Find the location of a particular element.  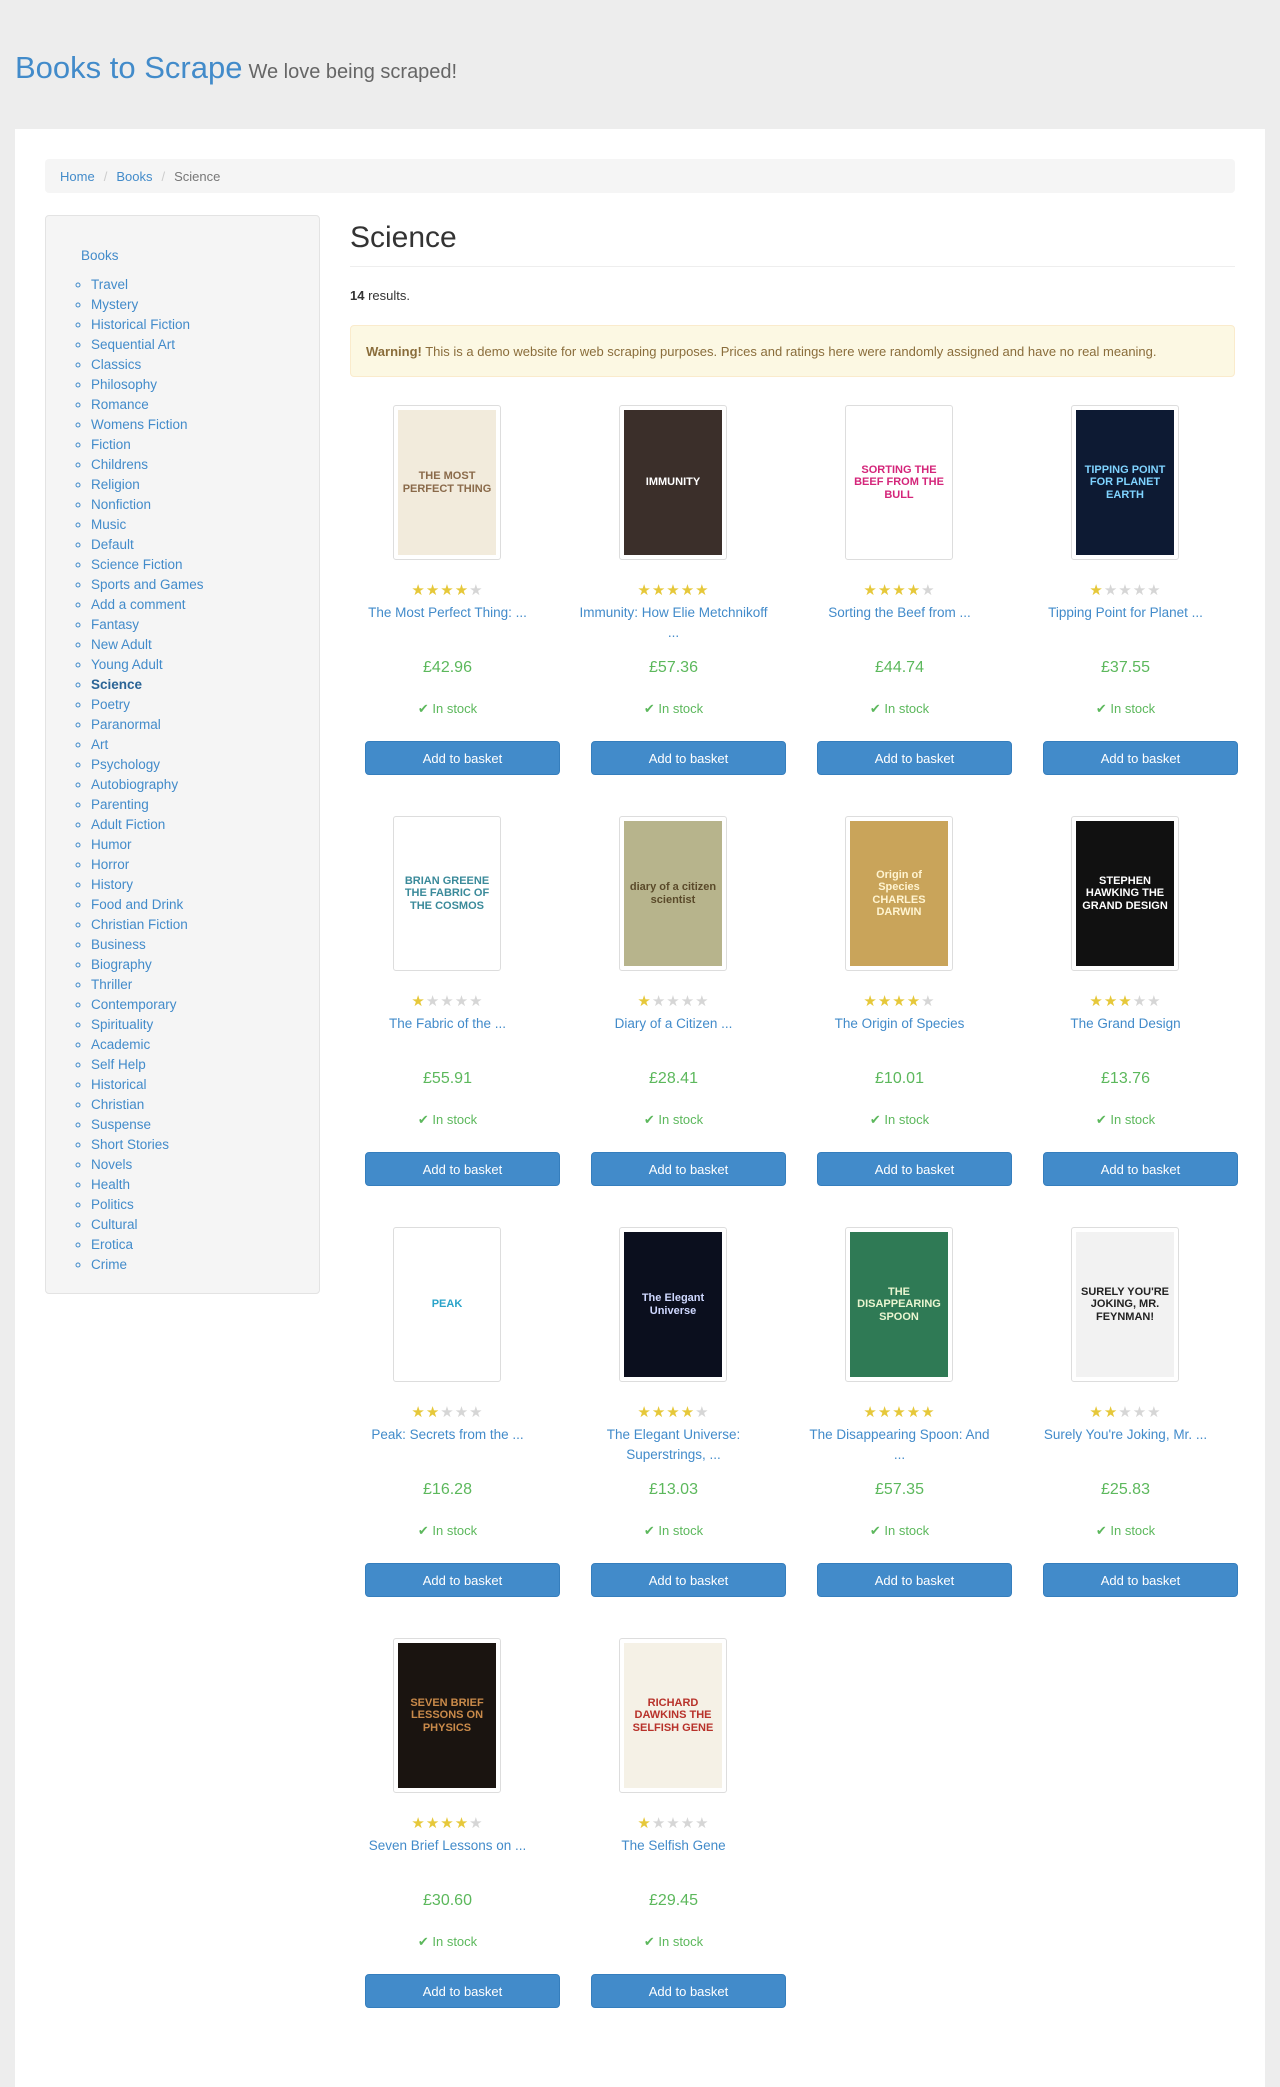

book-cover-image: TIPPING POINT FOR PLANET EARTH is located at coordinates (1125, 482).